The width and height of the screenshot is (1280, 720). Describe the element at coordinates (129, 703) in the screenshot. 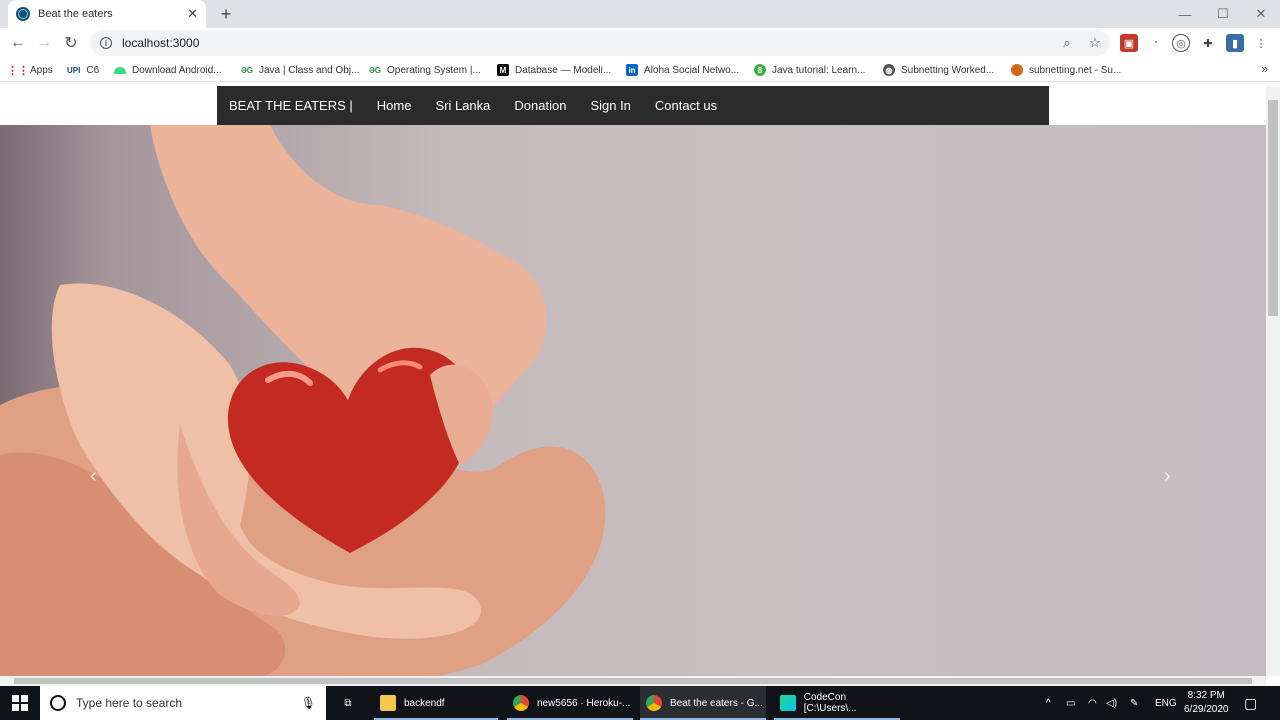

I see `search-placeholder: Type here to search` at that location.